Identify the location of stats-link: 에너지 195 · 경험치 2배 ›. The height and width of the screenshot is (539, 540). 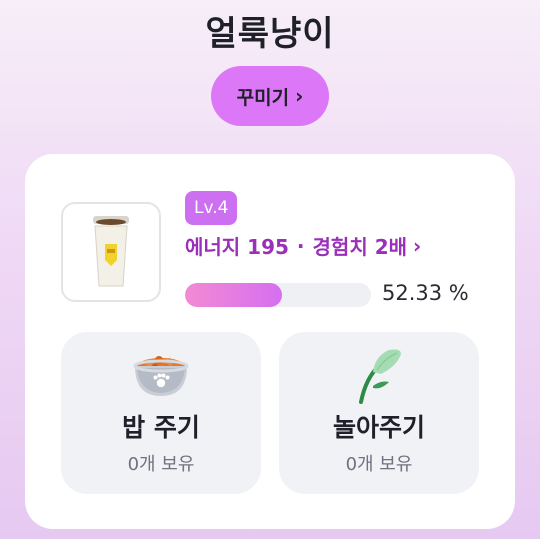
(303, 245).